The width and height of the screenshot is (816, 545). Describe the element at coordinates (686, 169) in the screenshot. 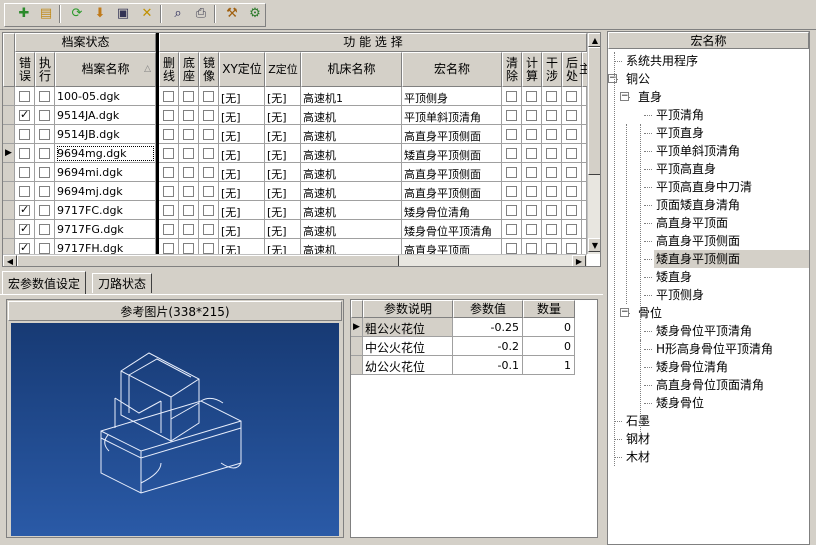

I see `tree-node: 平顶高直身` at that location.